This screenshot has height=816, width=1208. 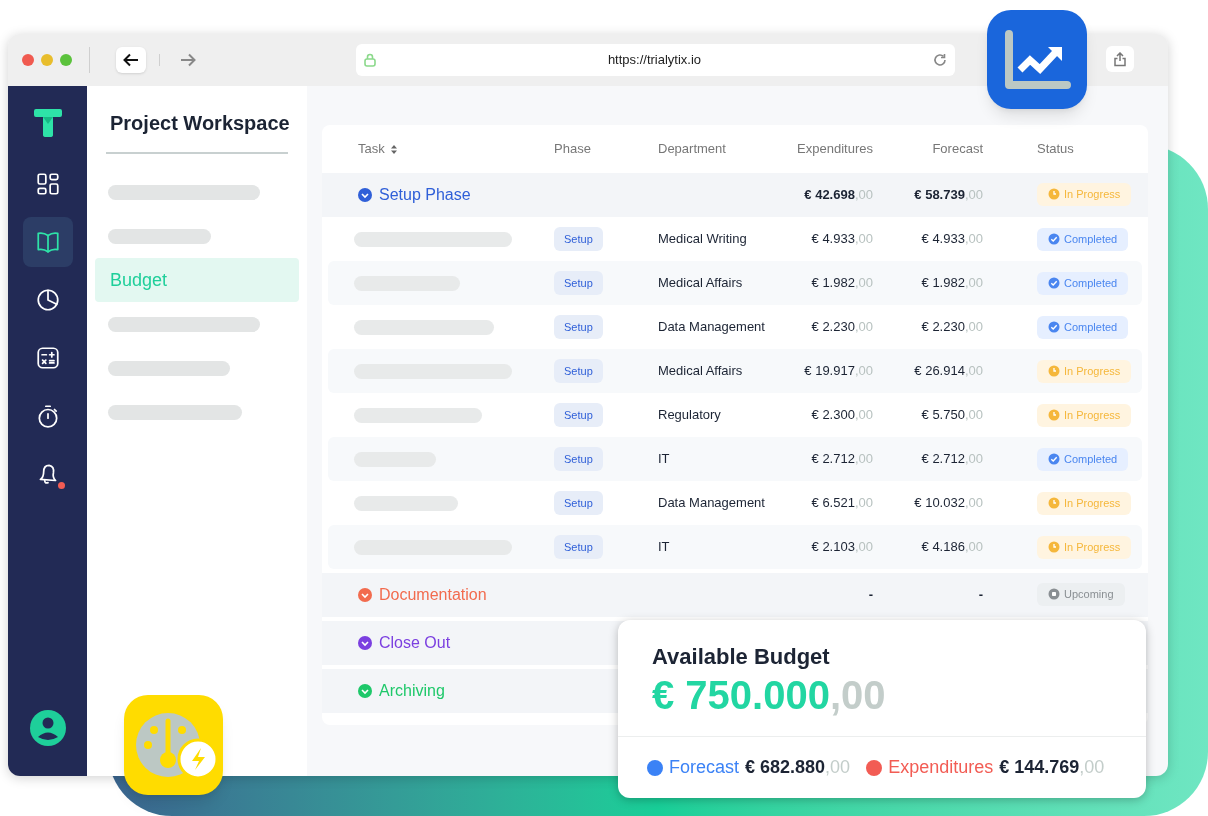 What do you see at coordinates (957, 149) in the screenshot?
I see `column-header: Forecast` at bounding box center [957, 149].